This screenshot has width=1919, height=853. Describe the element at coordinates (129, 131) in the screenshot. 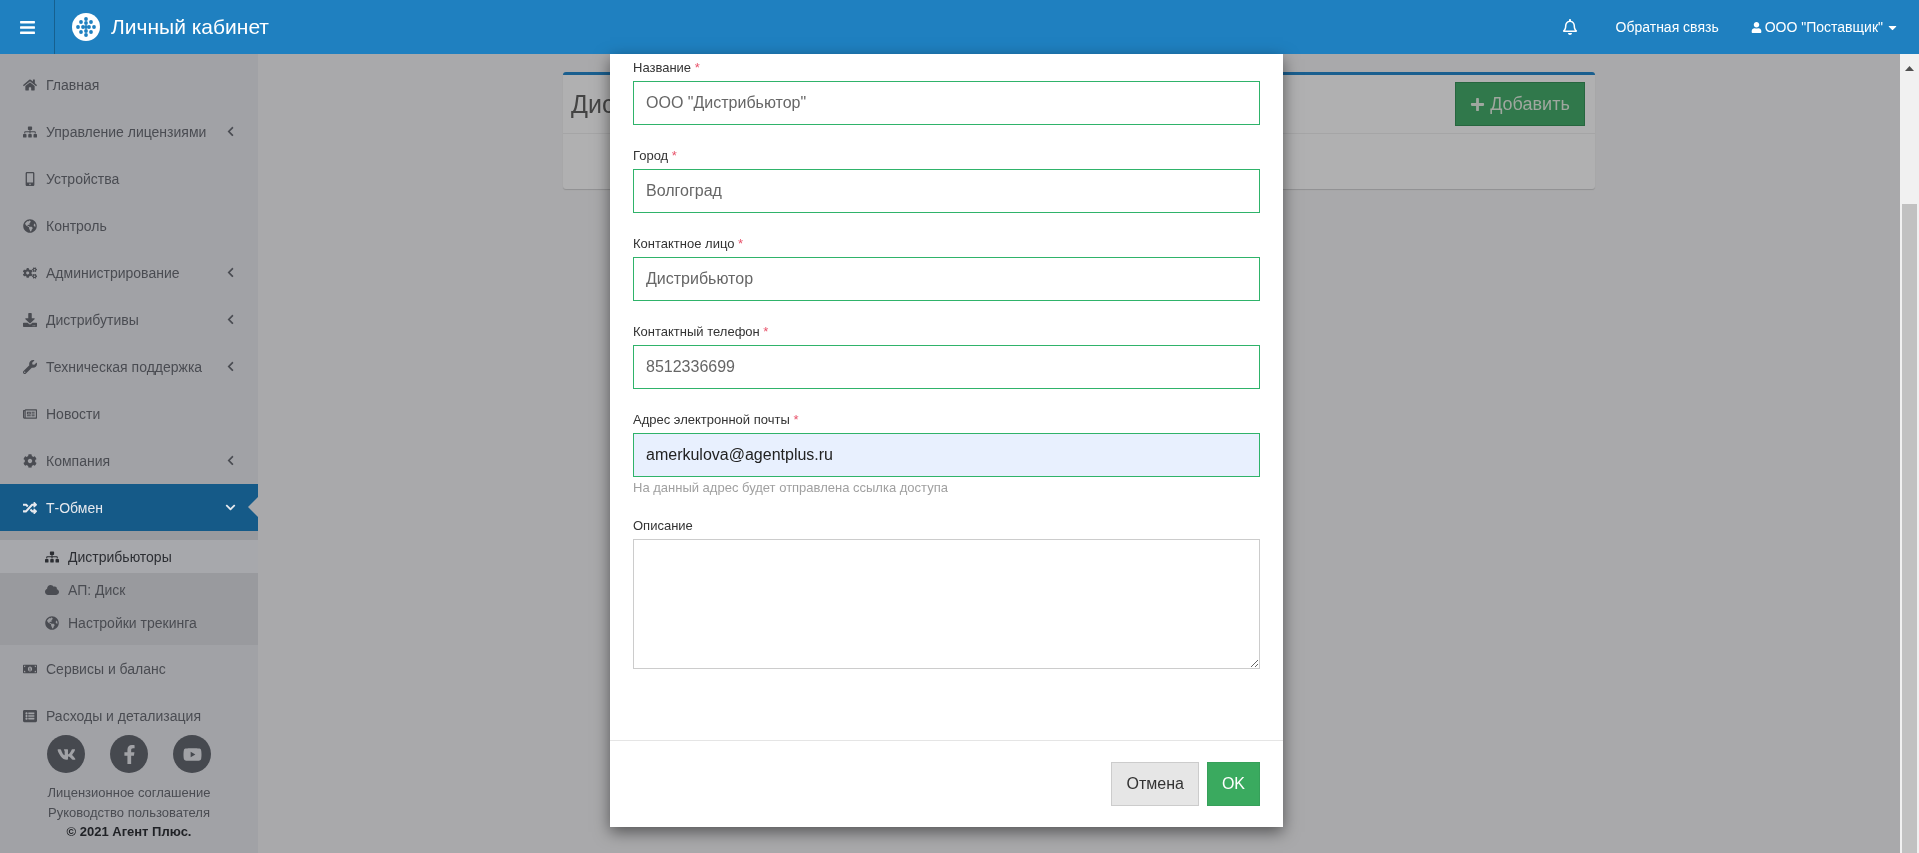

I see `sidebar-item: Управление лицензиями` at that location.